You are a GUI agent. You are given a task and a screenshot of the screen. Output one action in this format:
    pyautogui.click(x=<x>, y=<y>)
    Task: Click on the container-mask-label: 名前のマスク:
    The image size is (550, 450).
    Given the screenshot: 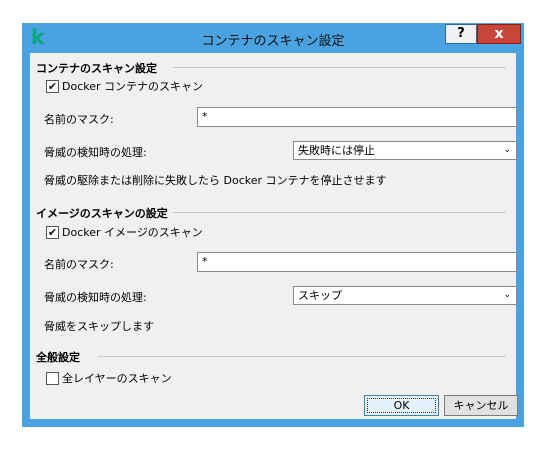 What is the action you would take?
    pyautogui.click(x=79, y=119)
    